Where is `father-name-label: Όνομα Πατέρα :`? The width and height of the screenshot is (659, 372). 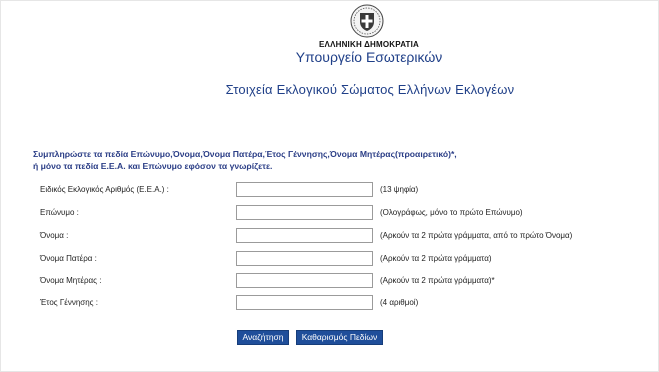
father-name-label: Όνομα Πατέρα : is located at coordinates (68, 258).